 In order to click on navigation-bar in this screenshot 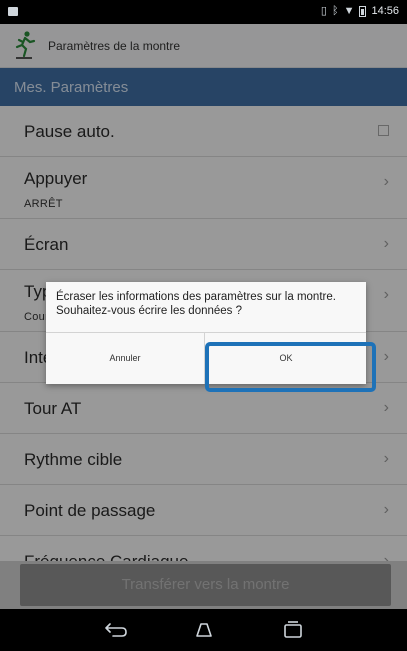, I will do `click(203, 630)`.